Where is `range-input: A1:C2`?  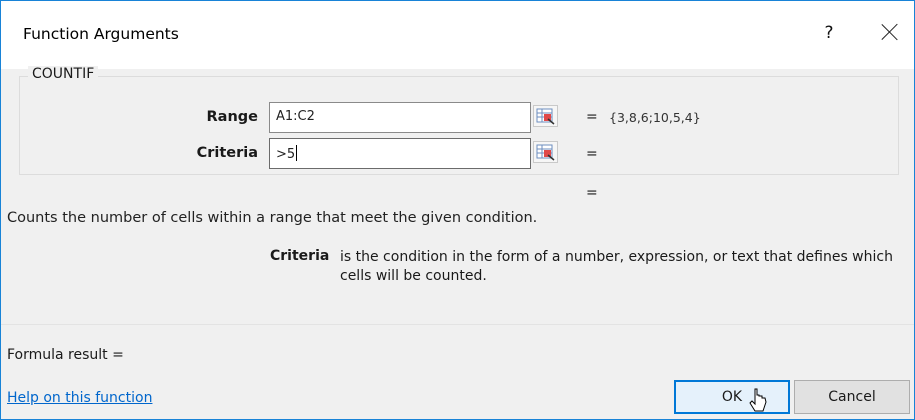 range-input: A1:C2 is located at coordinates (400, 117).